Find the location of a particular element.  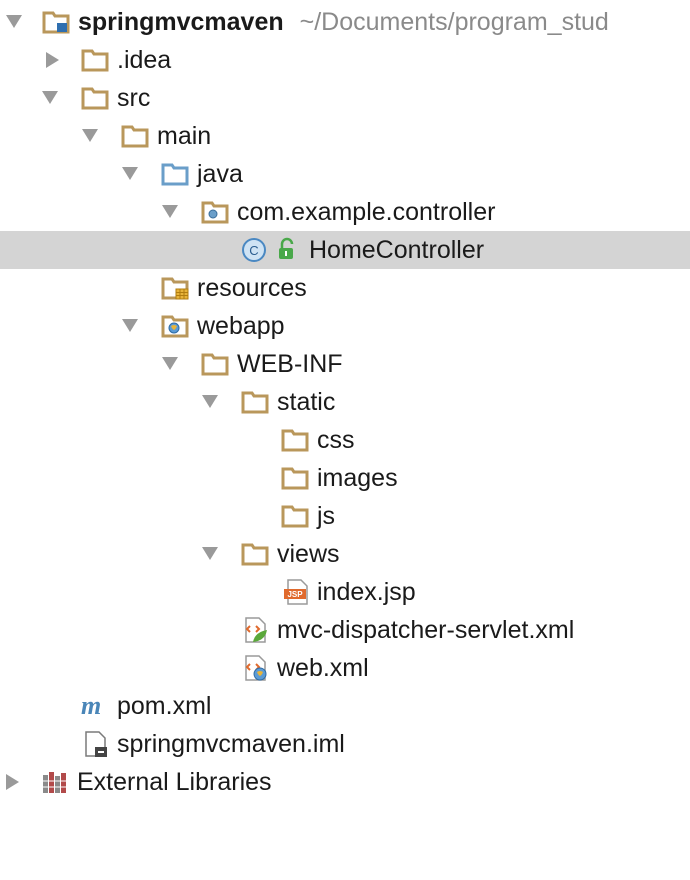

tree-item-label: views is located at coordinates (308, 554).